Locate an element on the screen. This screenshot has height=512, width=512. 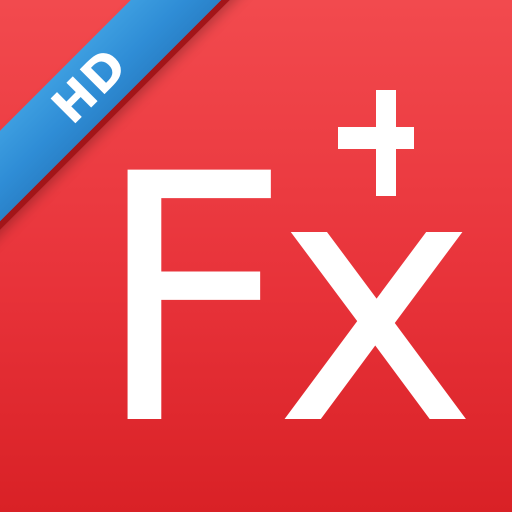
plus-icon is located at coordinates (376, 143).